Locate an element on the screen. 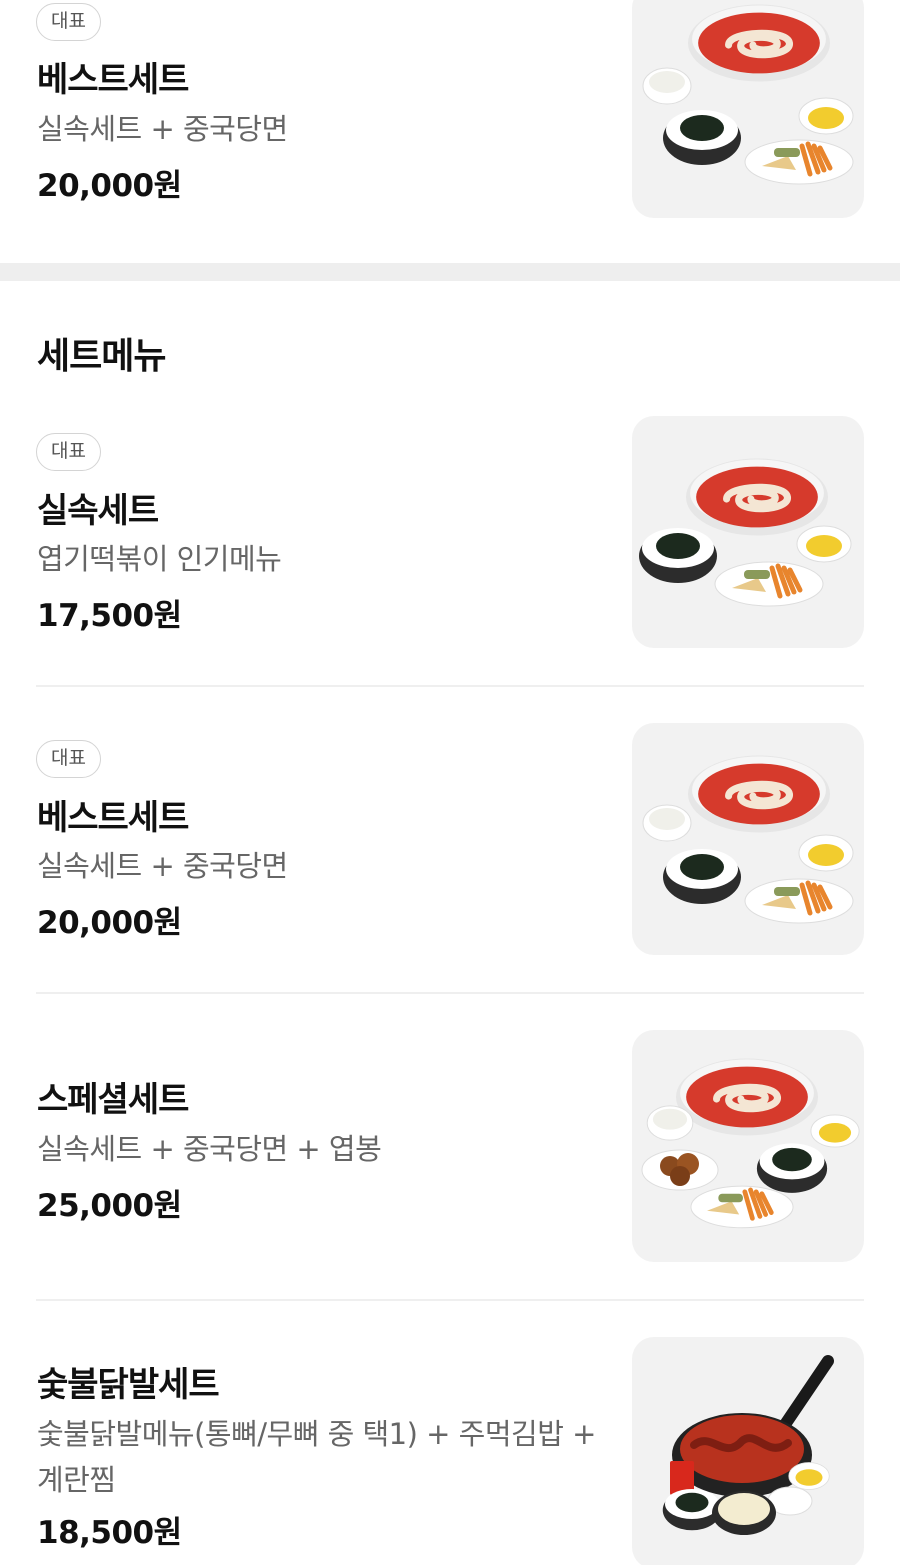  chicken-feet-set-photo is located at coordinates (748, 1451).